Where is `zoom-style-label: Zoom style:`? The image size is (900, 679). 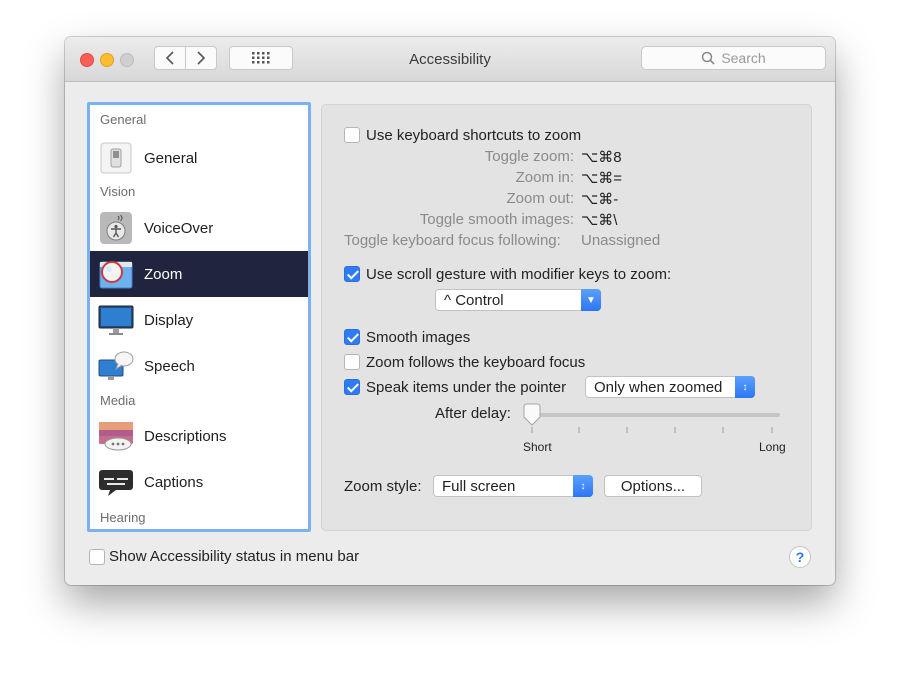
zoom-style-label: Zoom style: is located at coordinates (383, 486).